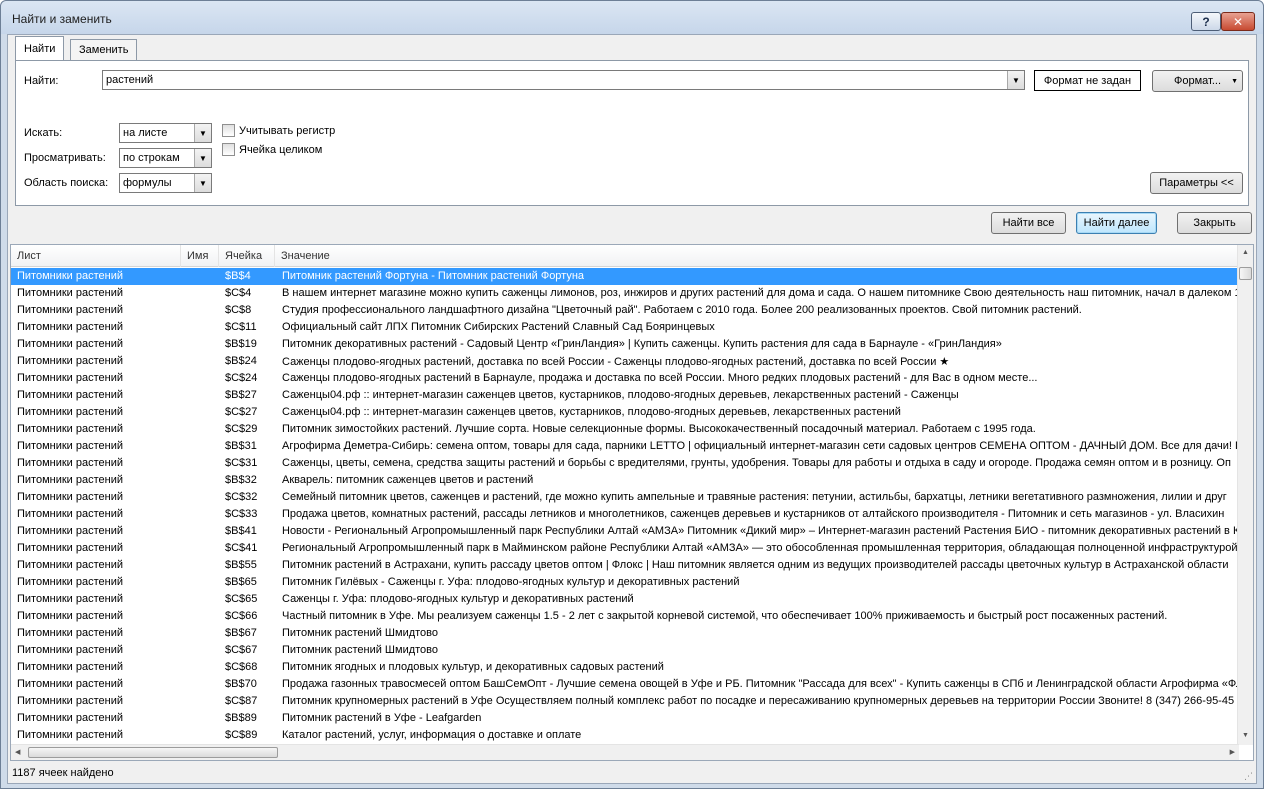  What do you see at coordinates (200, 256) in the screenshot?
I see `col-header-name: Имя` at bounding box center [200, 256].